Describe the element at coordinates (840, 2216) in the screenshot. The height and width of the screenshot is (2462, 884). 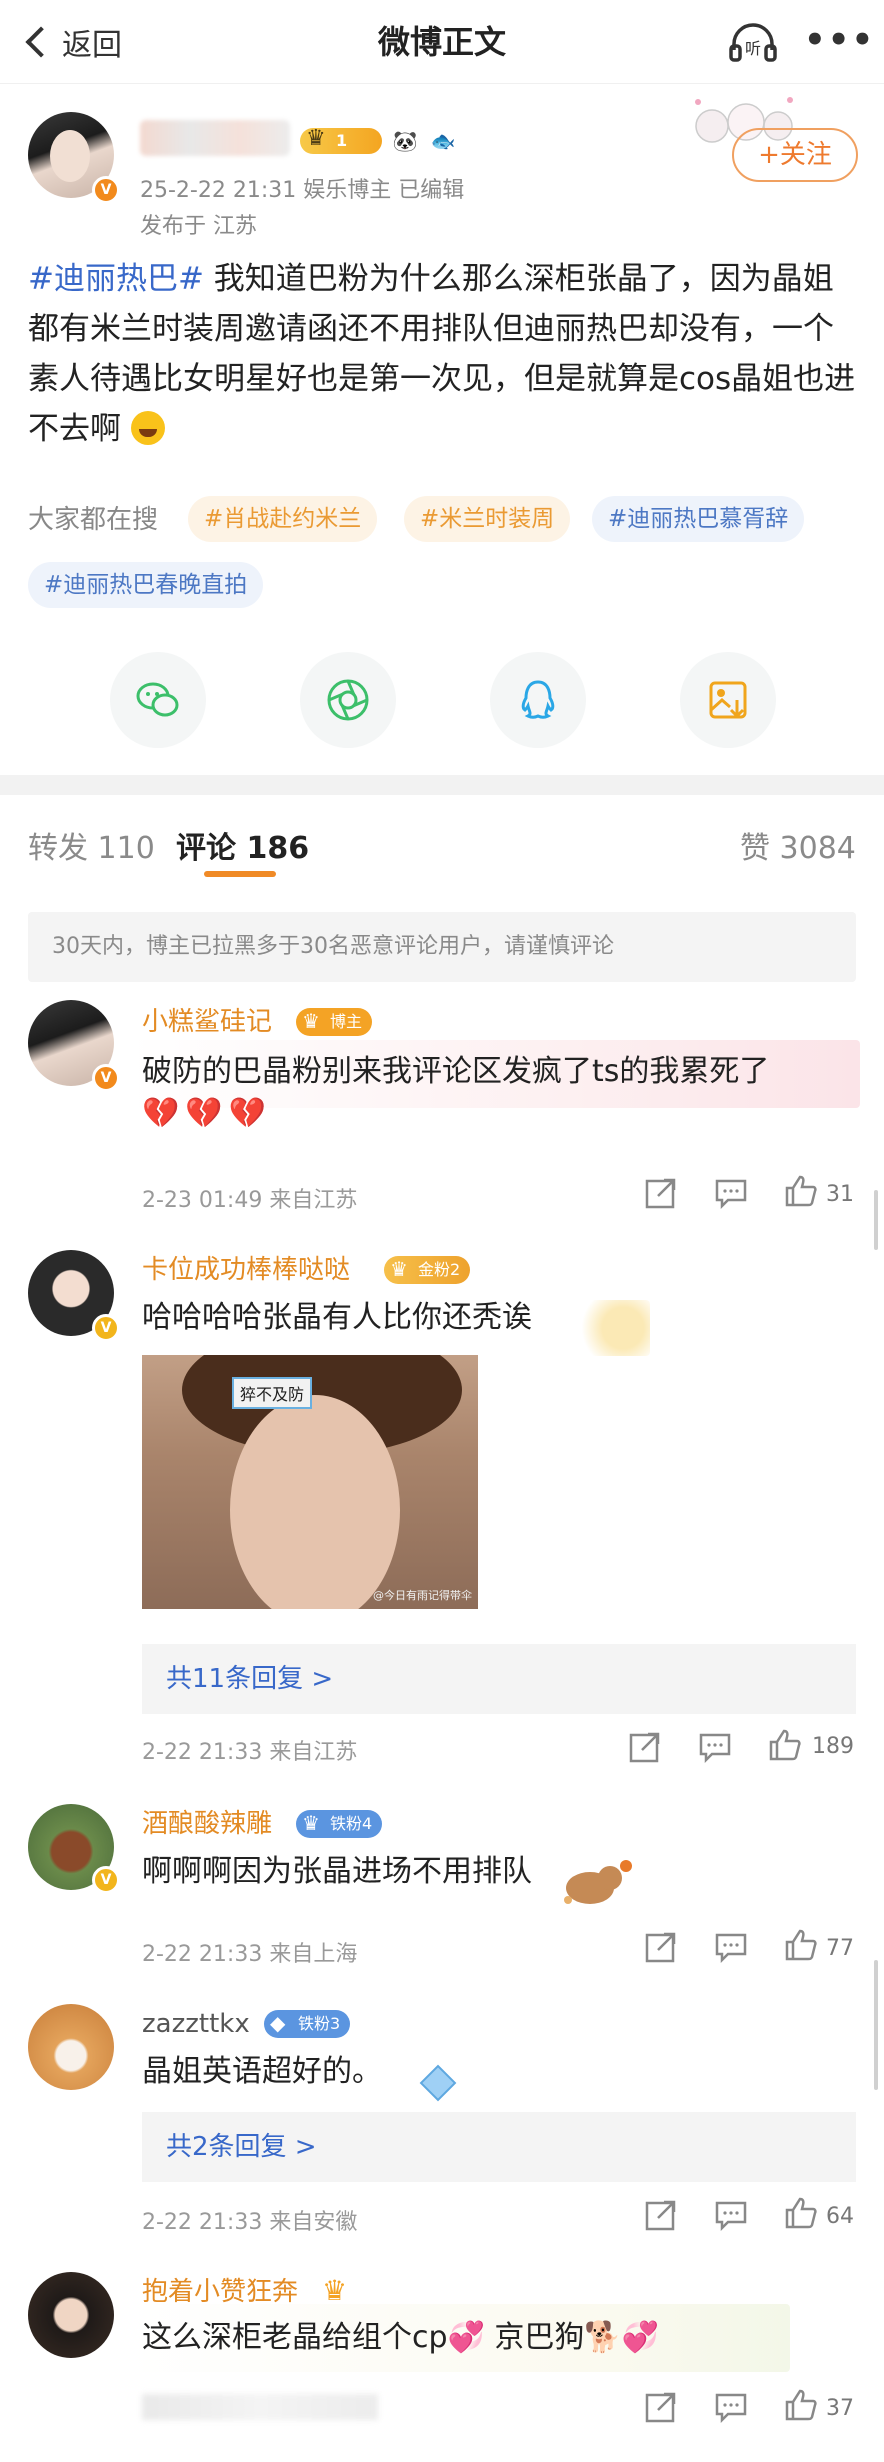
I see `like-count: 64` at that location.